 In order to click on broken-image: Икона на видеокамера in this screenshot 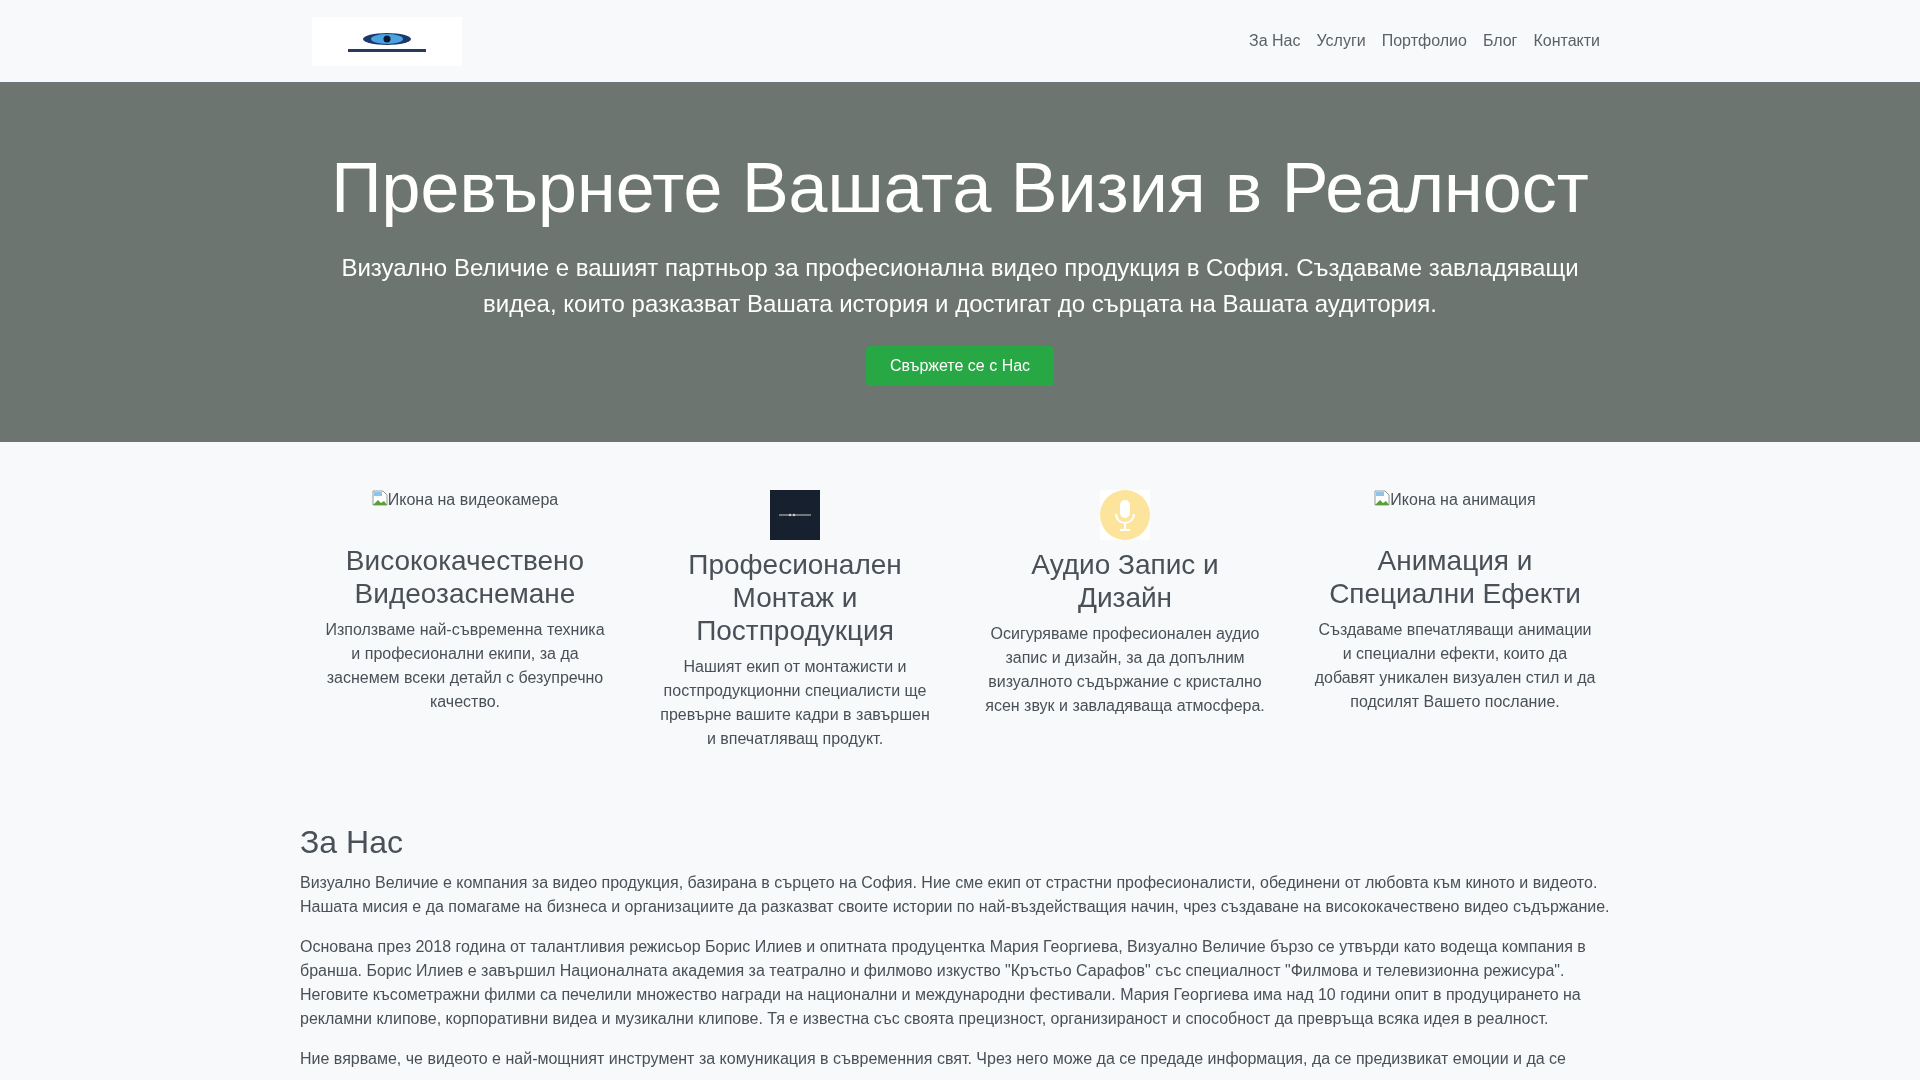, I will do `click(465, 502)`.